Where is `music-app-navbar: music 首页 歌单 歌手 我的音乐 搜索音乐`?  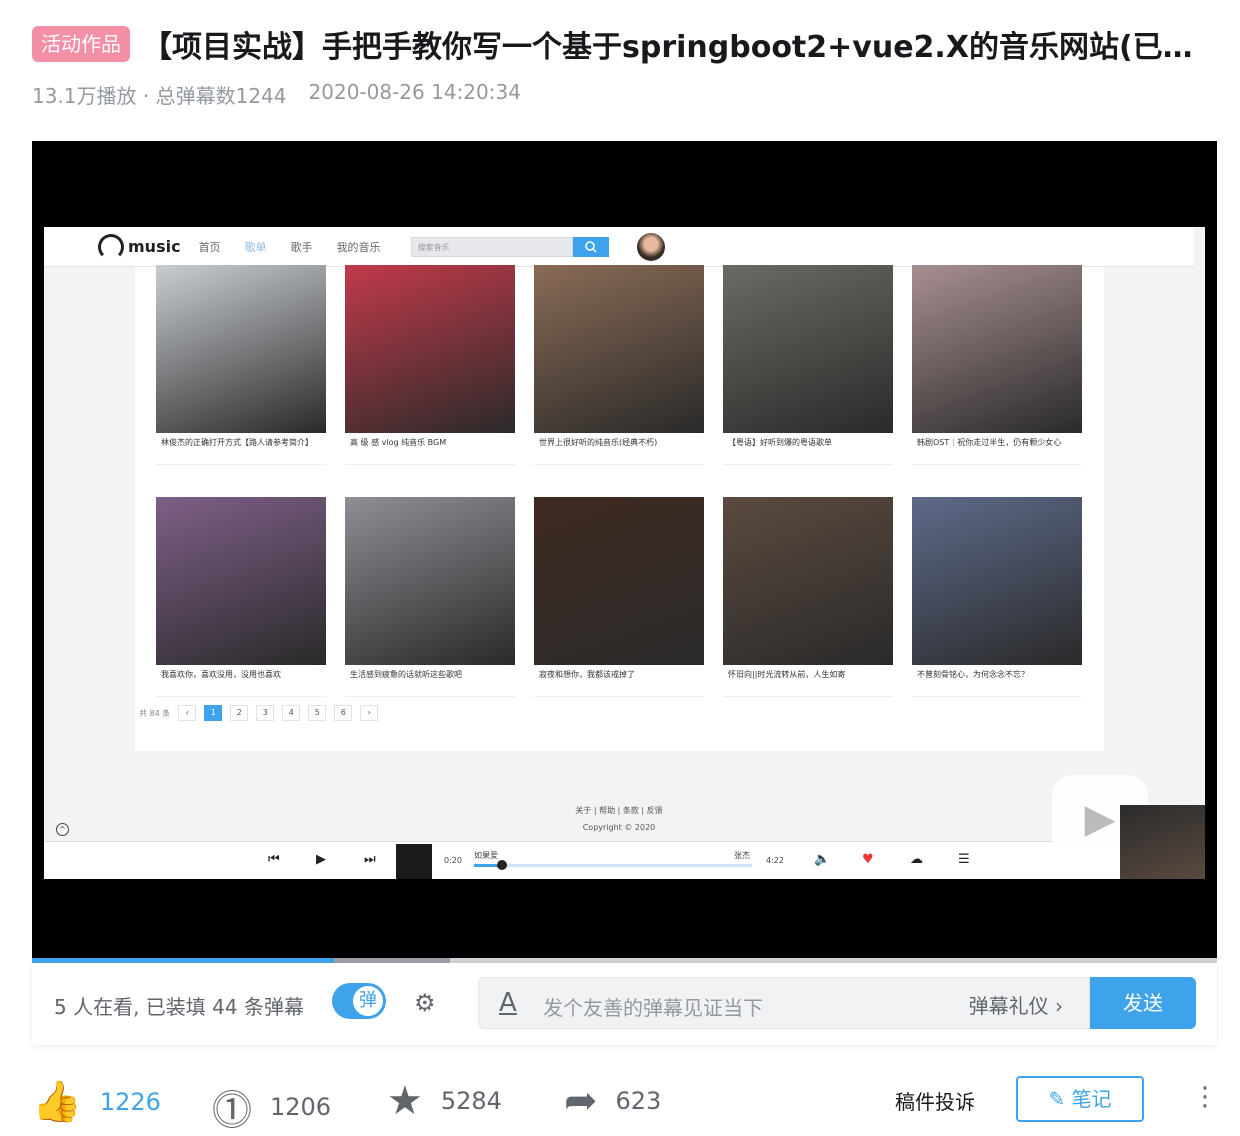 music-app-navbar: music 首页 歌单 歌手 我的音乐 搜索音乐 is located at coordinates (619, 247).